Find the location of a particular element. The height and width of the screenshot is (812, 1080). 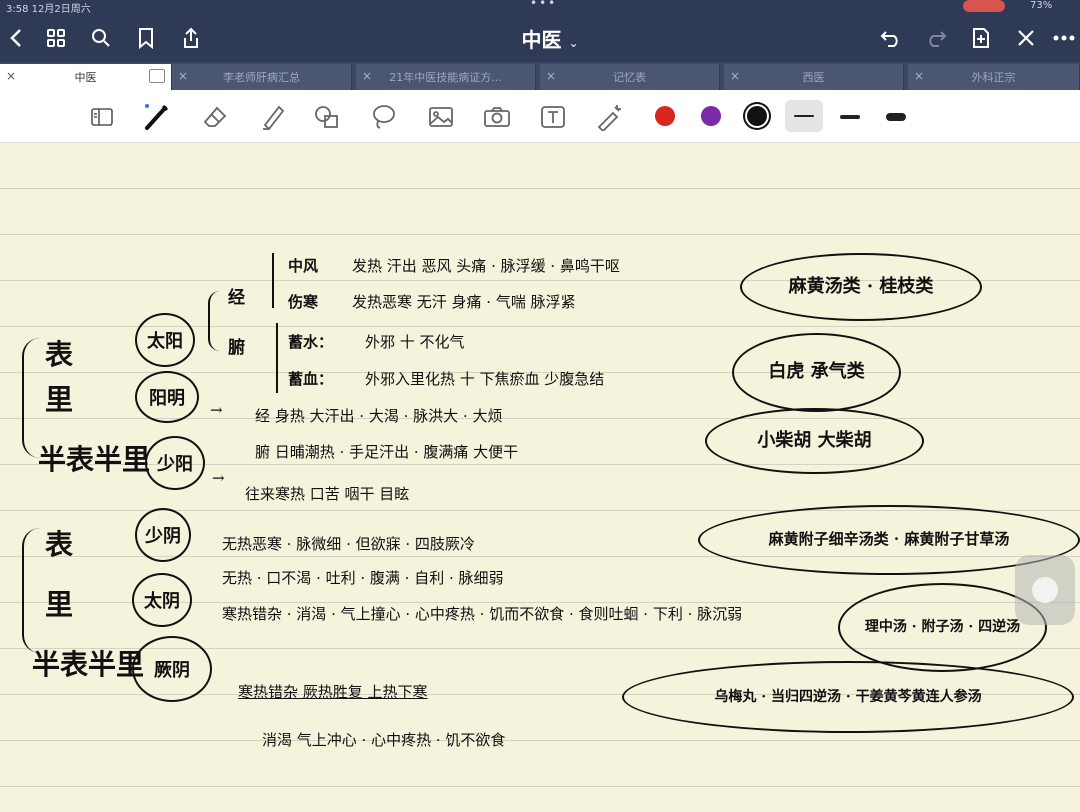

search-button is located at coordinates (101, 38).